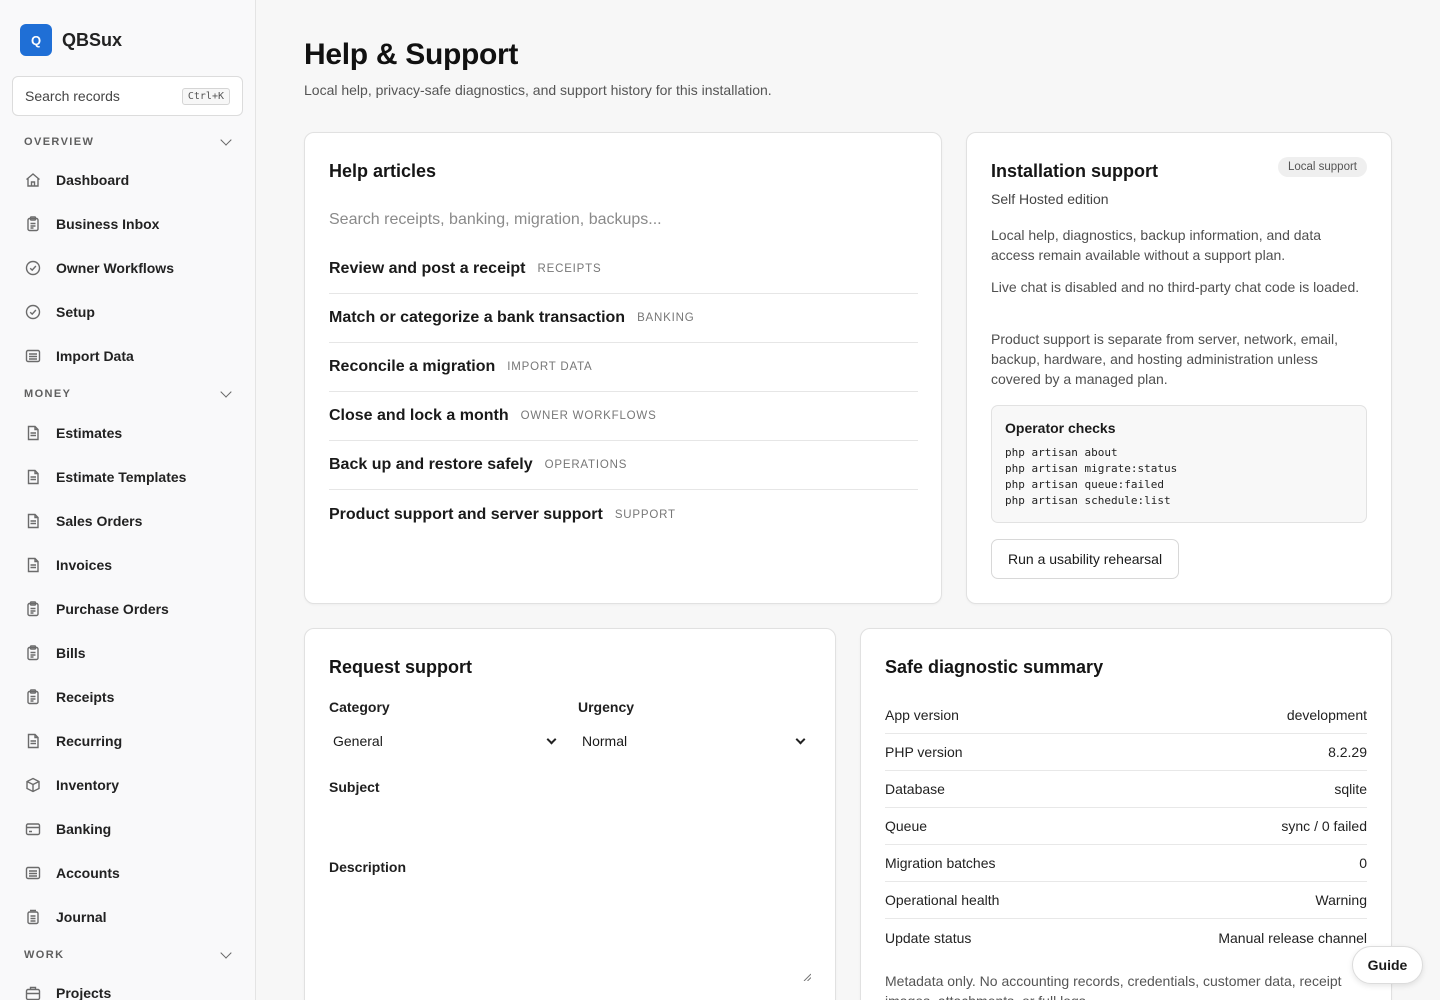 Image resolution: width=1440 pixels, height=1000 pixels. I want to click on urgency-value: Normal, so click(605, 741).